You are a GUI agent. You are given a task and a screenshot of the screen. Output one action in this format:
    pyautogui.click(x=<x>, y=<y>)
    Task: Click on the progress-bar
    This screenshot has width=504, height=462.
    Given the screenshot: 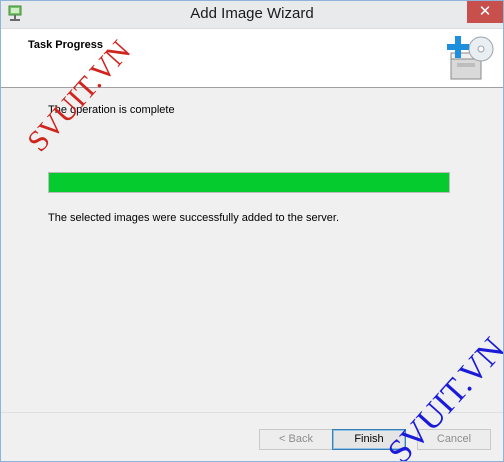 What is the action you would take?
    pyautogui.click(x=249, y=182)
    